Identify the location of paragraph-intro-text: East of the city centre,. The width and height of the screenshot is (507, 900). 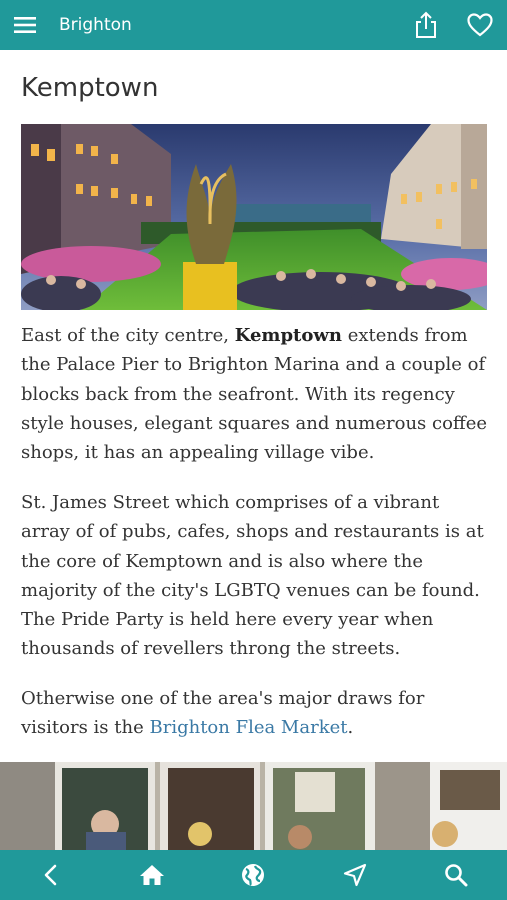
(128, 335).